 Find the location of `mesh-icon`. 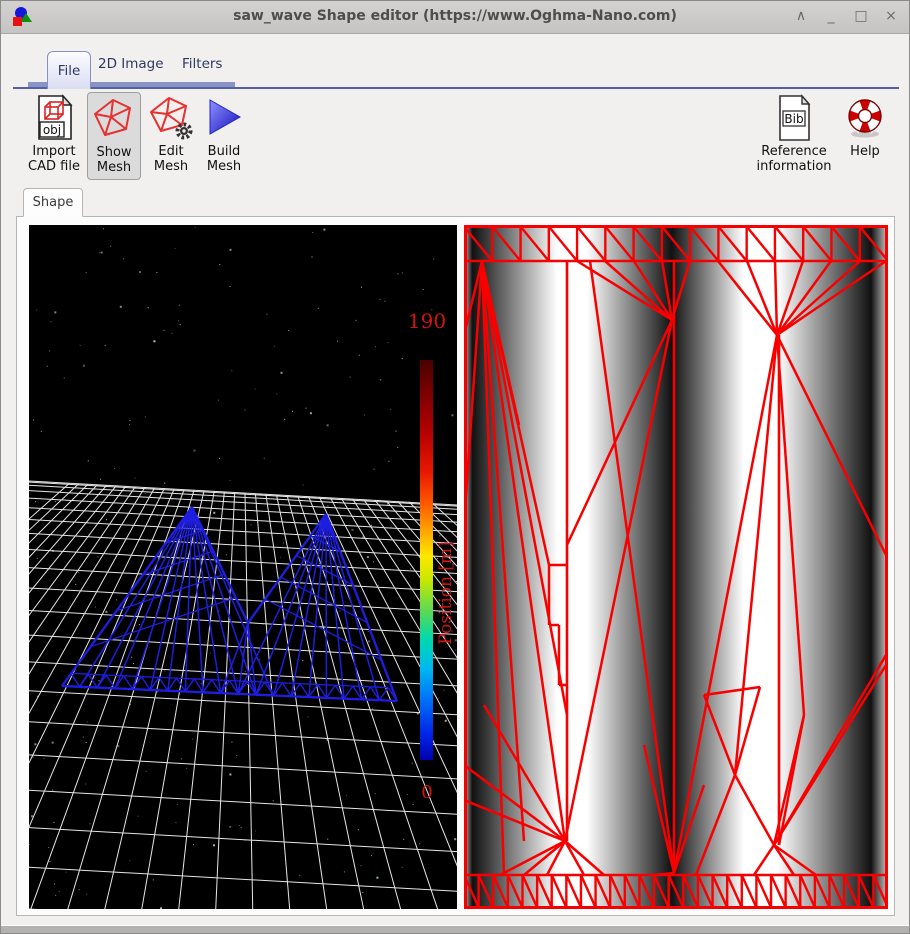

mesh-icon is located at coordinates (114, 119).